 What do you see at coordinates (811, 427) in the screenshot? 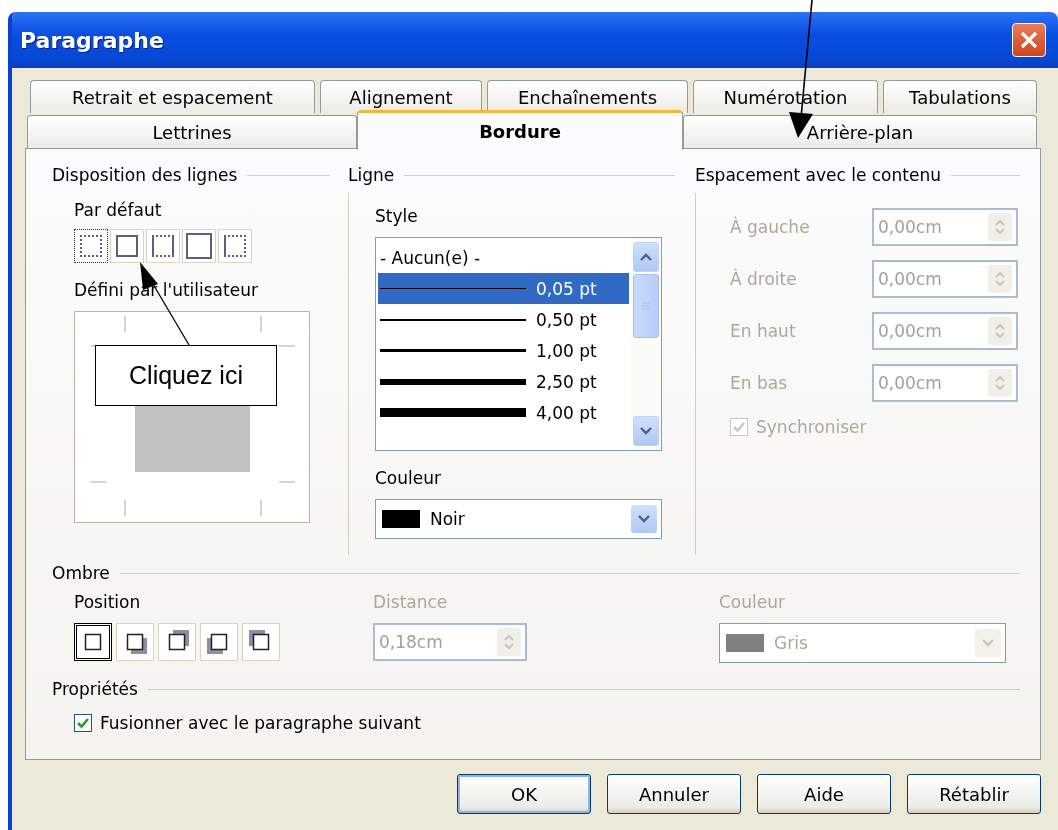
I see `checkbox-label: Synchroniser` at bounding box center [811, 427].